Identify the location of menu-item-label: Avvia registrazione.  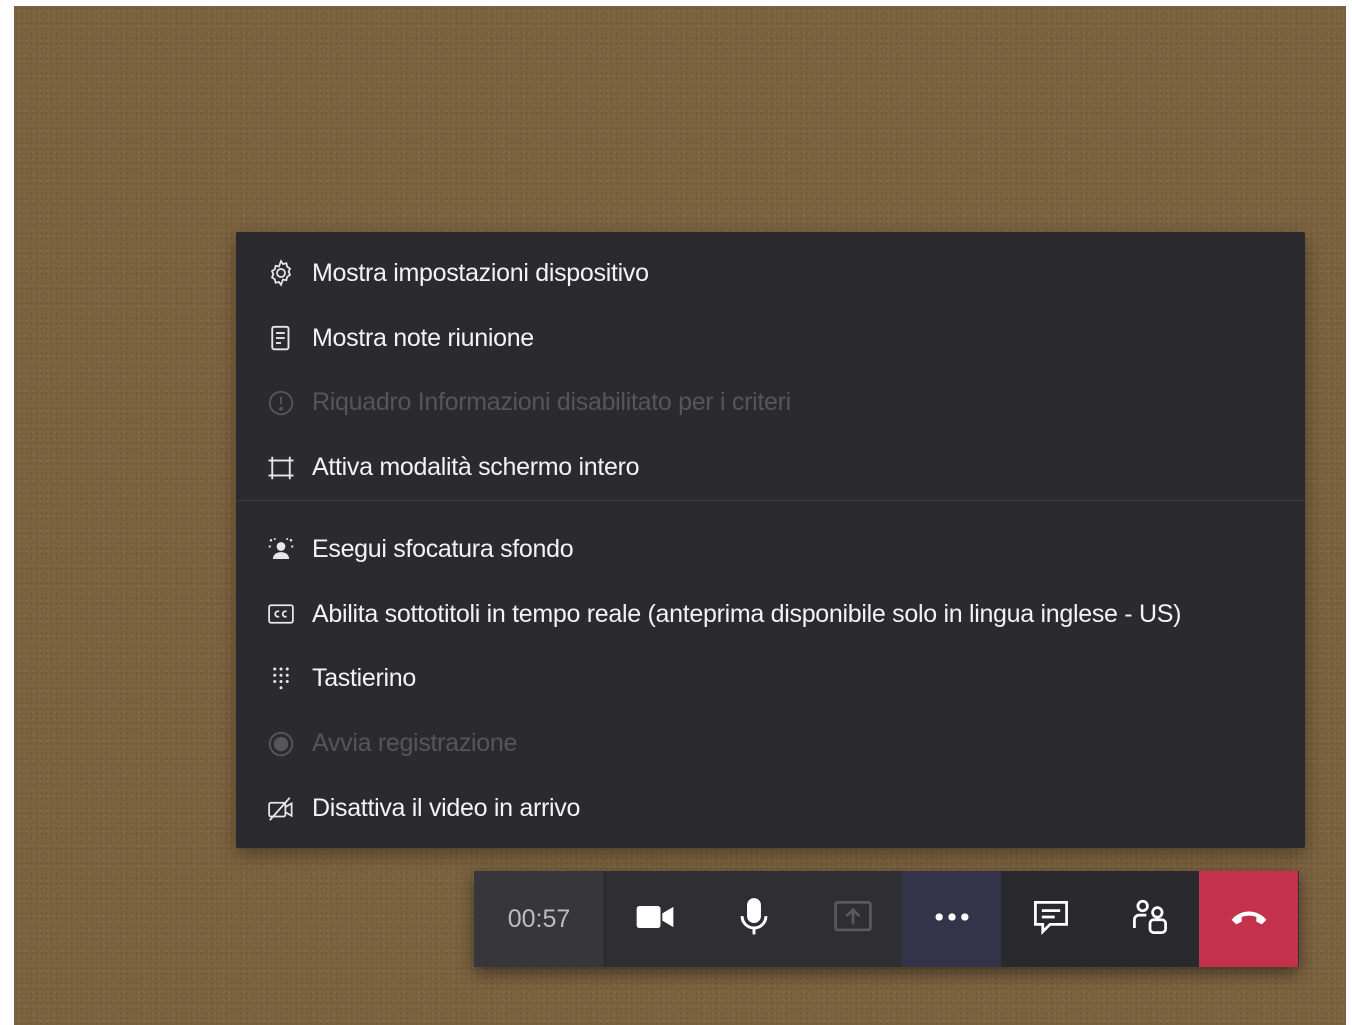
(415, 743).